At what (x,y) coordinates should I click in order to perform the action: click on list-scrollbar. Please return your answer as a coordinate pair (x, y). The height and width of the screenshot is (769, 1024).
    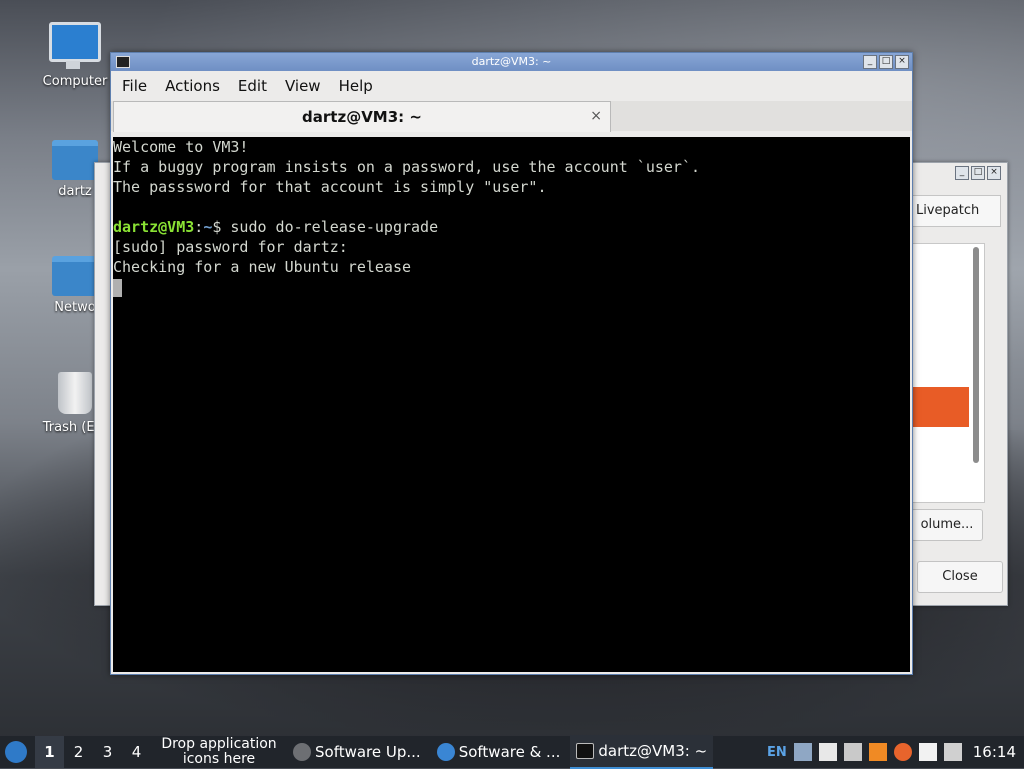
    Looking at the image, I should click on (976, 355).